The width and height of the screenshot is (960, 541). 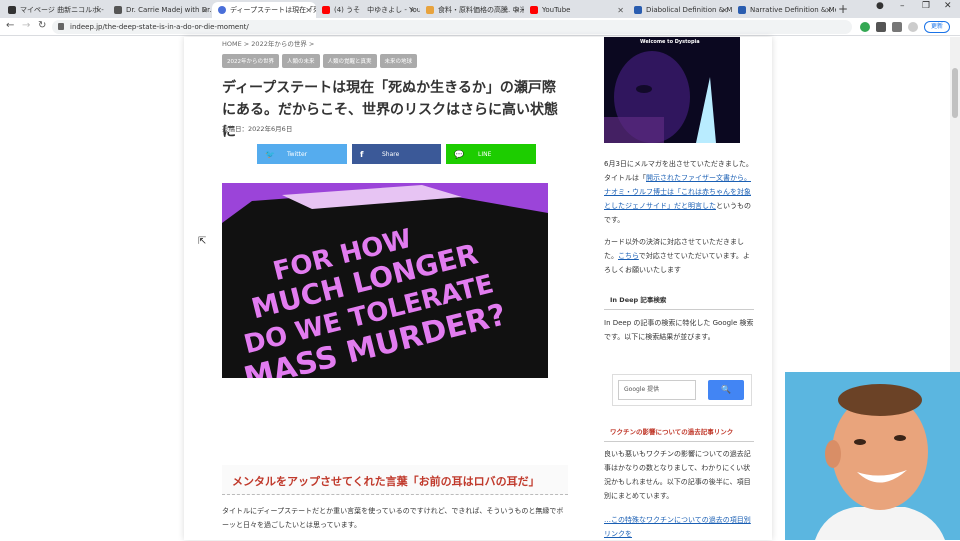 I want to click on share-label: Twitter, so click(x=297, y=154).